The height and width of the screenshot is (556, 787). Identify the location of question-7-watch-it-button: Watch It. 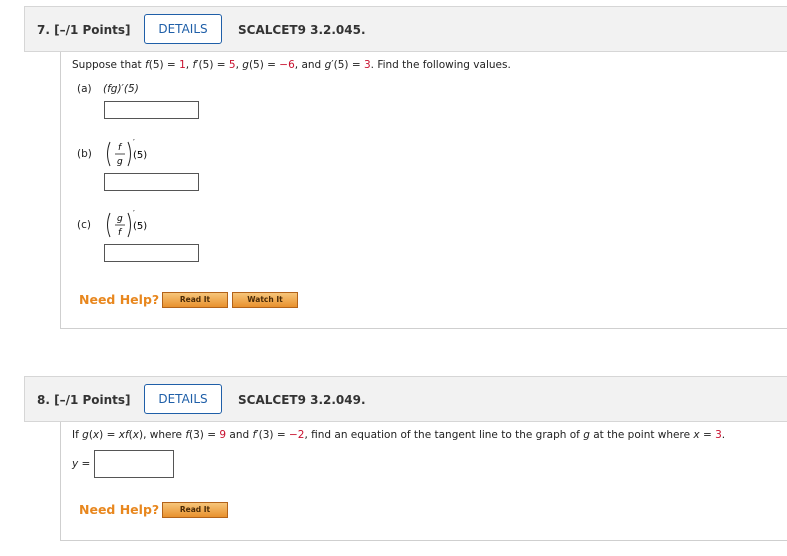
(265, 300).